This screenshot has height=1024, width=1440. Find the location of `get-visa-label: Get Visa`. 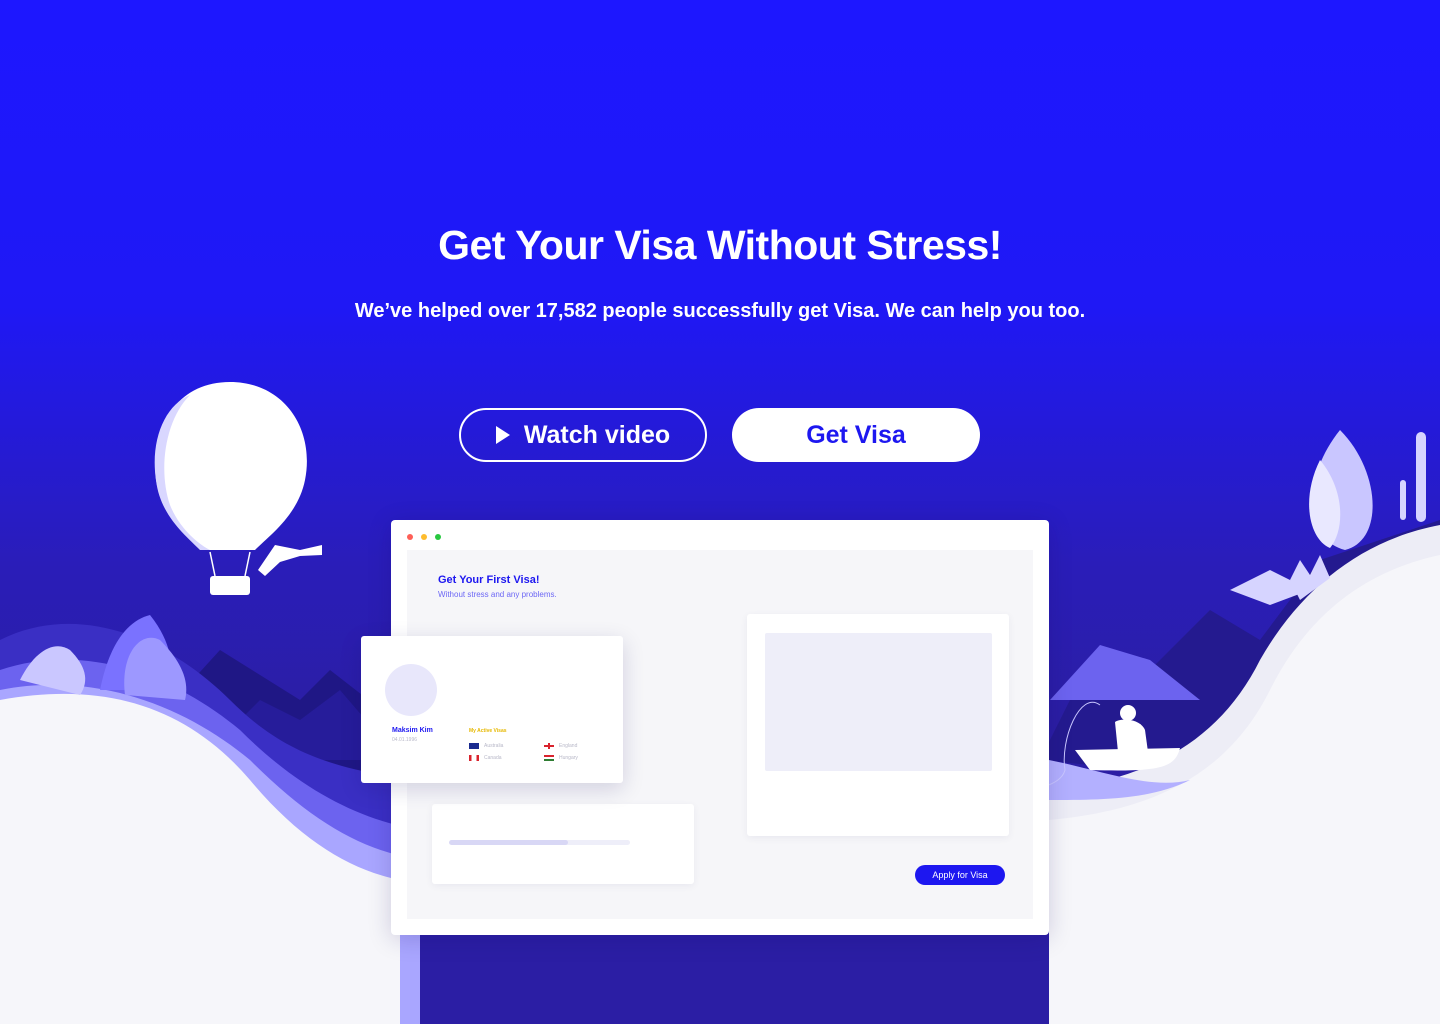

get-visa-label: Get Visa is located at coordinates (856, 434).